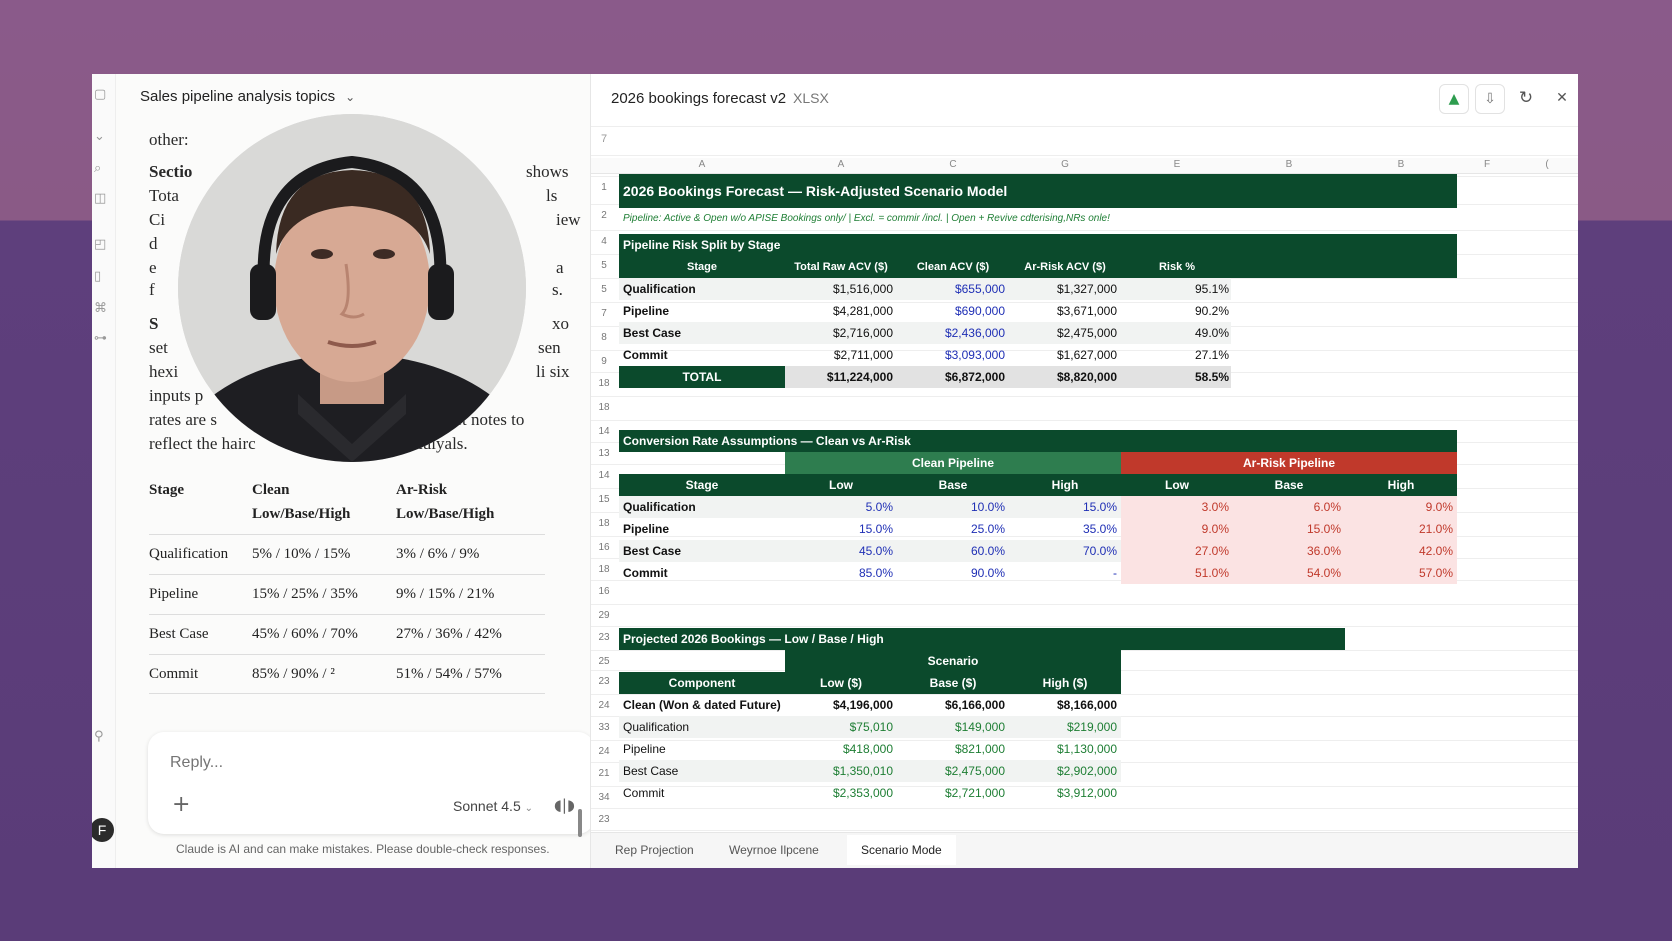 The height and width of the screenshot is (941, 1672). I want to click on sheet-cell: $1,627,000, so click(1065, 355).